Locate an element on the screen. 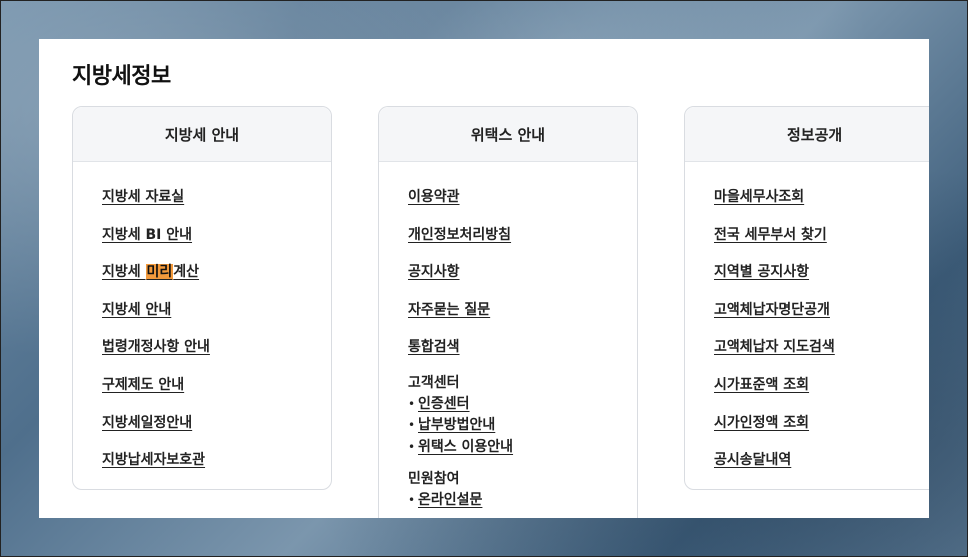 The image size is (968, 557). link-faq: 자주묻는 질문 is located at coordinates (449, 310).